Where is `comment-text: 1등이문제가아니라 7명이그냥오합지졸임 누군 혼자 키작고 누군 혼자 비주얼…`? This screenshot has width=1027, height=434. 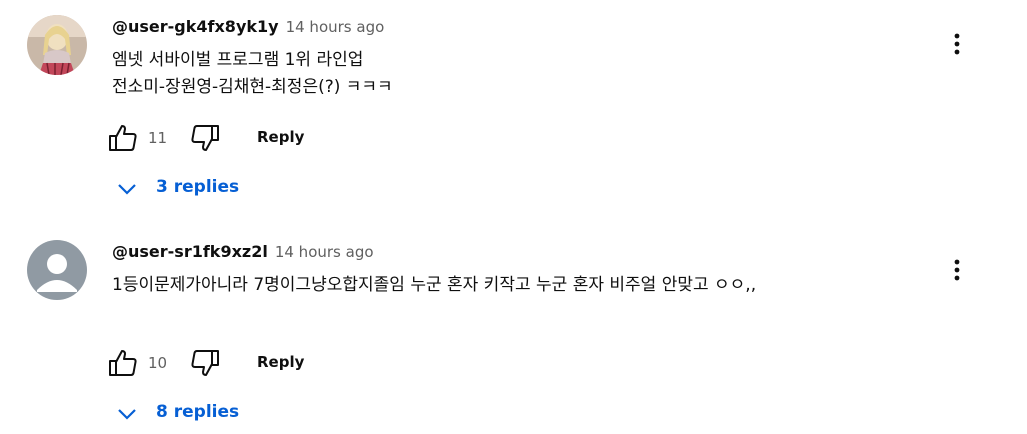 comment-text: 1등이문제가아니라 7명이그냥오합지졸임 누군 혼자 키작고 누군 혼자 비주얼… is located at coordinates (434, 285).